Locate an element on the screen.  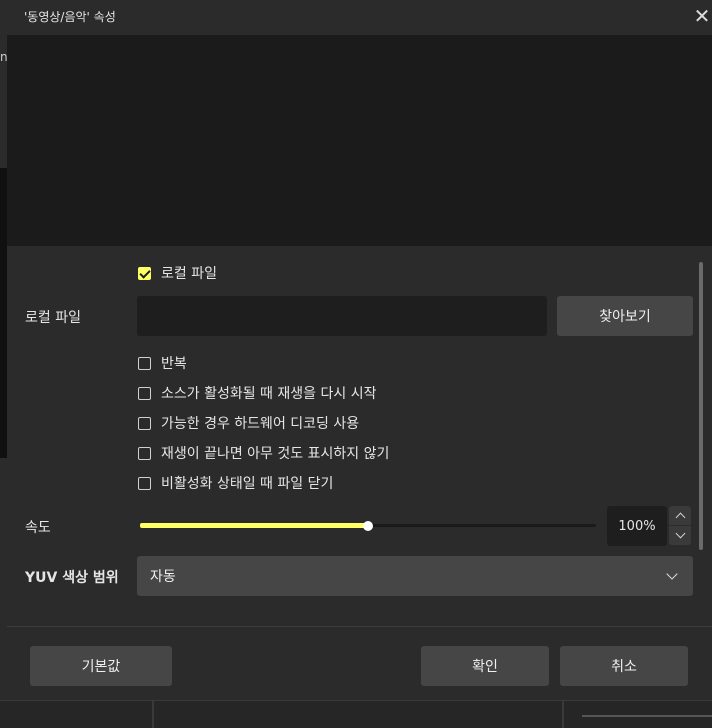
yuv-range-selected: 자동 is located at coordinates (163, 577).